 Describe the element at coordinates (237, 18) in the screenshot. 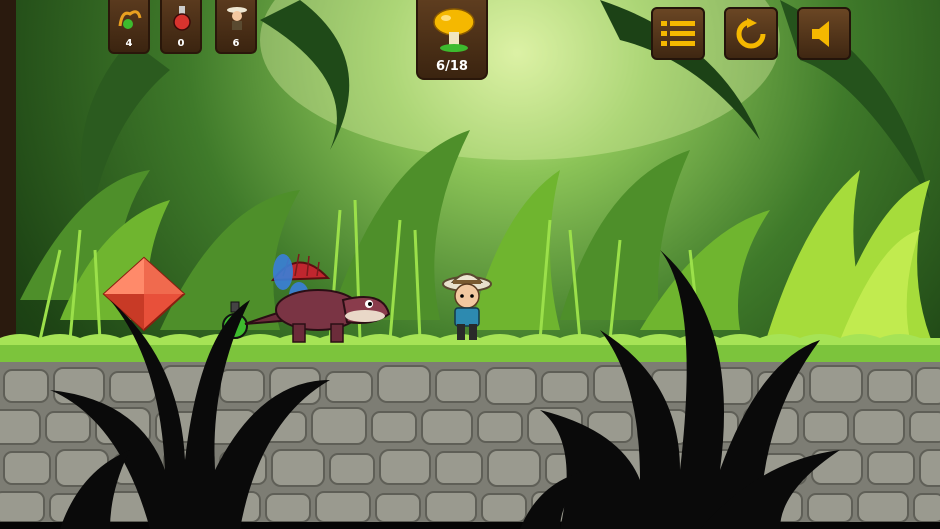

I see `explorer-icon` at that location.